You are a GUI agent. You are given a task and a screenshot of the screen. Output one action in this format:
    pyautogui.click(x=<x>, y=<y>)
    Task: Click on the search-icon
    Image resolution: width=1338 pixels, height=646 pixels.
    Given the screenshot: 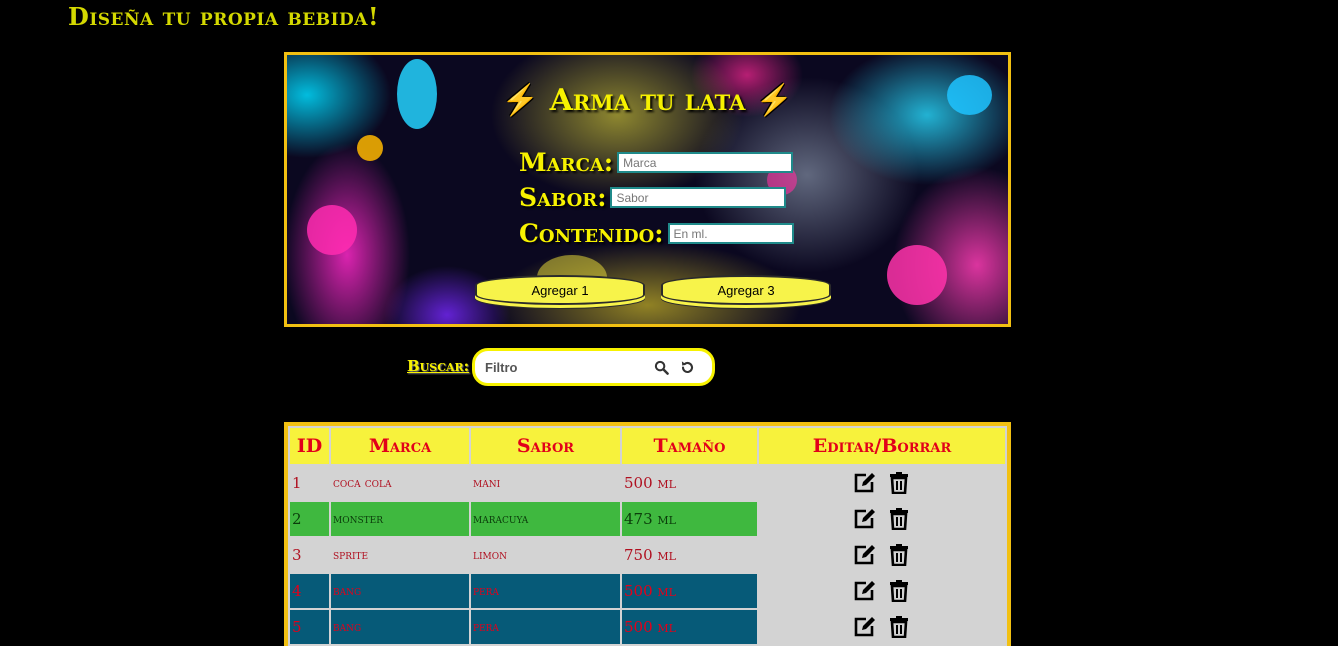 What is the action you would take?
    pyautogui.click(x=661, y=367)
    